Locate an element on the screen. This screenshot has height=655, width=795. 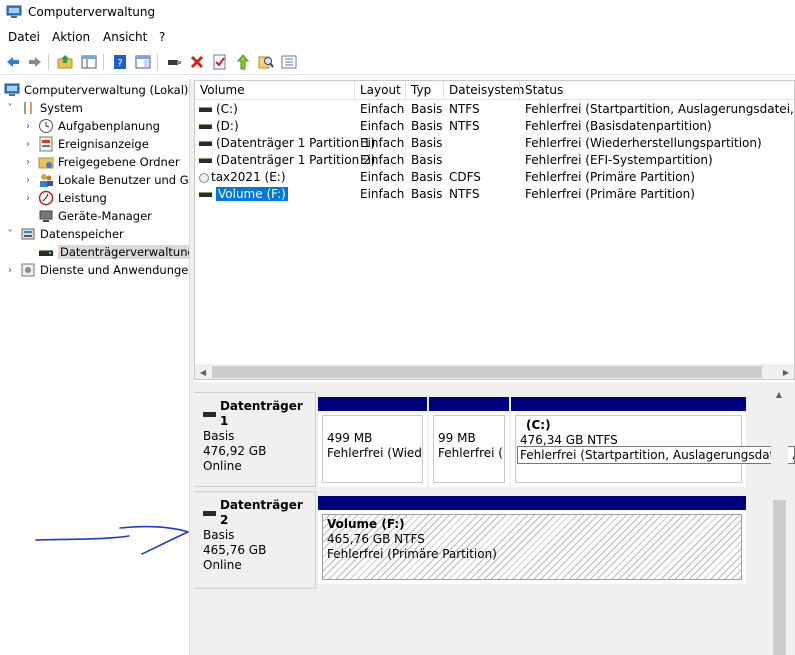
partition-recovery: 499 MB Fehlerfrei (Wiederl is located at coordinates (372, 442).